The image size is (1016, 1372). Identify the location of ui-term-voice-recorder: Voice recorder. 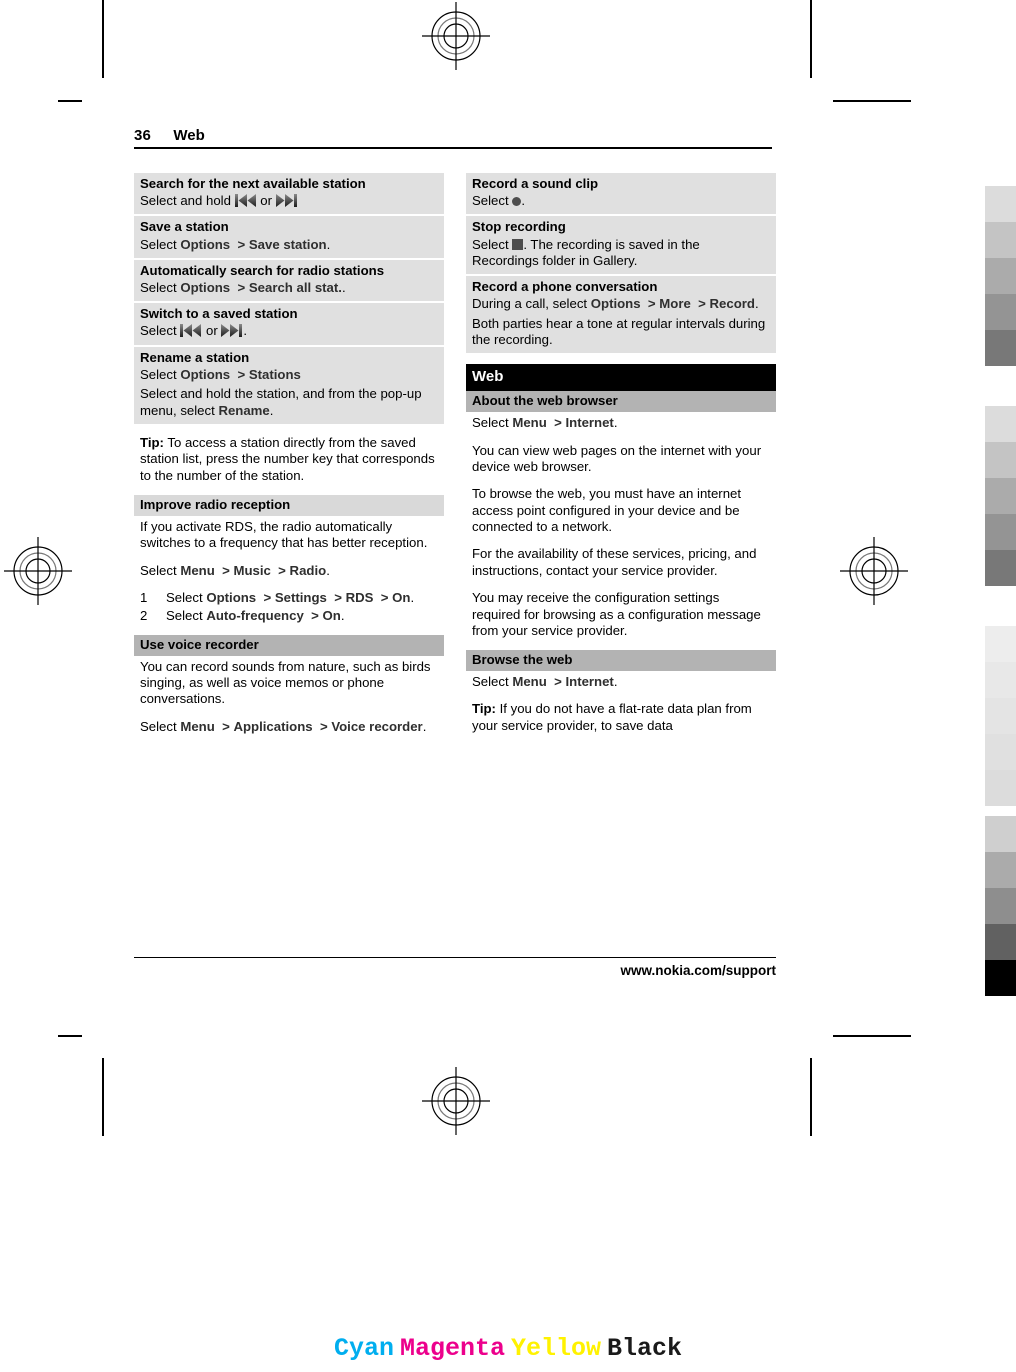
(377, 726).